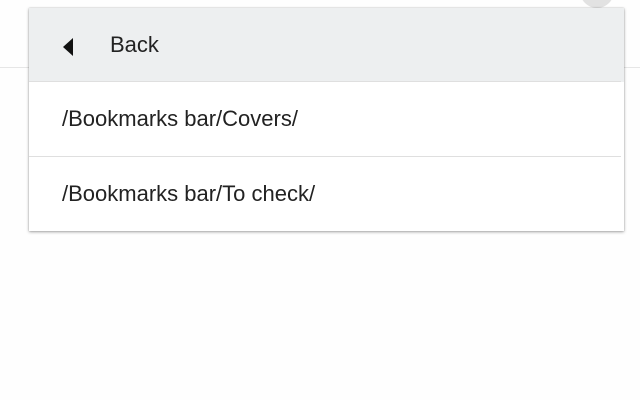 The width and height of the screenshot is (640, 400). What do you see at coordinates (68, 47) in the screenshot?
I see `triangle-left-icon` at bounding box center [68, 47].